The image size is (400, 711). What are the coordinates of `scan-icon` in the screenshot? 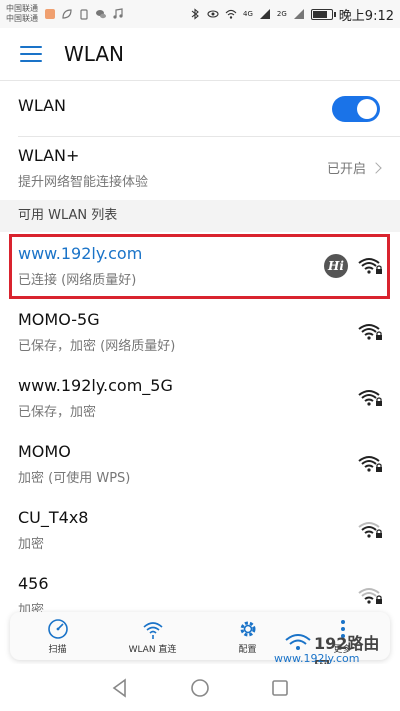 It's located at (57, 628).